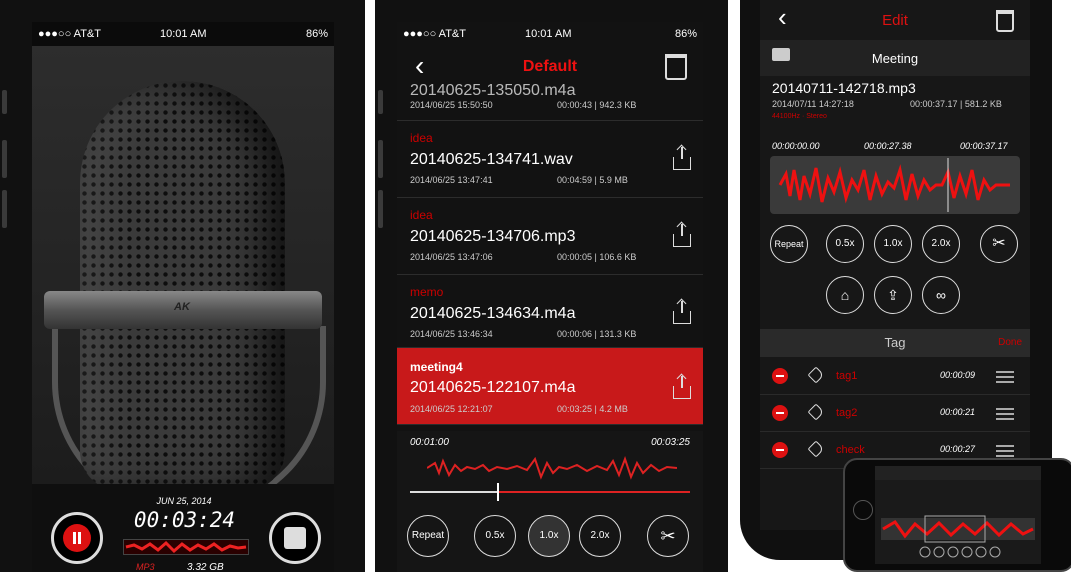  What do you see at coordinates (984, 146) in the screenshot?
I see `end-time: 00:00:37.17` at bounding box center [984, 146].